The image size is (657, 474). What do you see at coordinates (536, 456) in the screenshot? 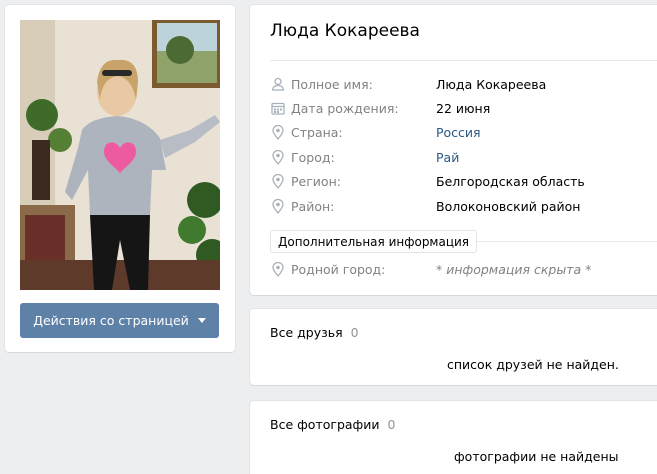
I see `empty-message: фотографии не найдены` at bounding box center [536, 456].